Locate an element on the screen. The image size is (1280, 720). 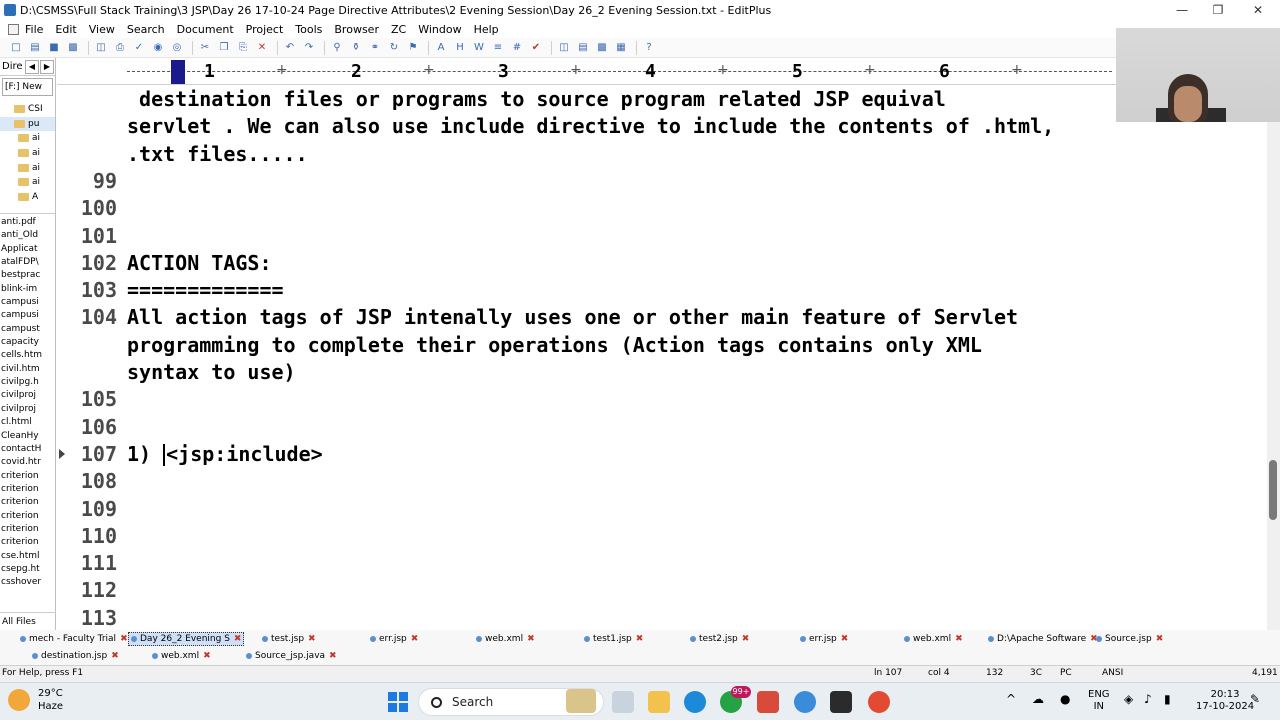
document-menu-icon is located at coordinates (13, 29).